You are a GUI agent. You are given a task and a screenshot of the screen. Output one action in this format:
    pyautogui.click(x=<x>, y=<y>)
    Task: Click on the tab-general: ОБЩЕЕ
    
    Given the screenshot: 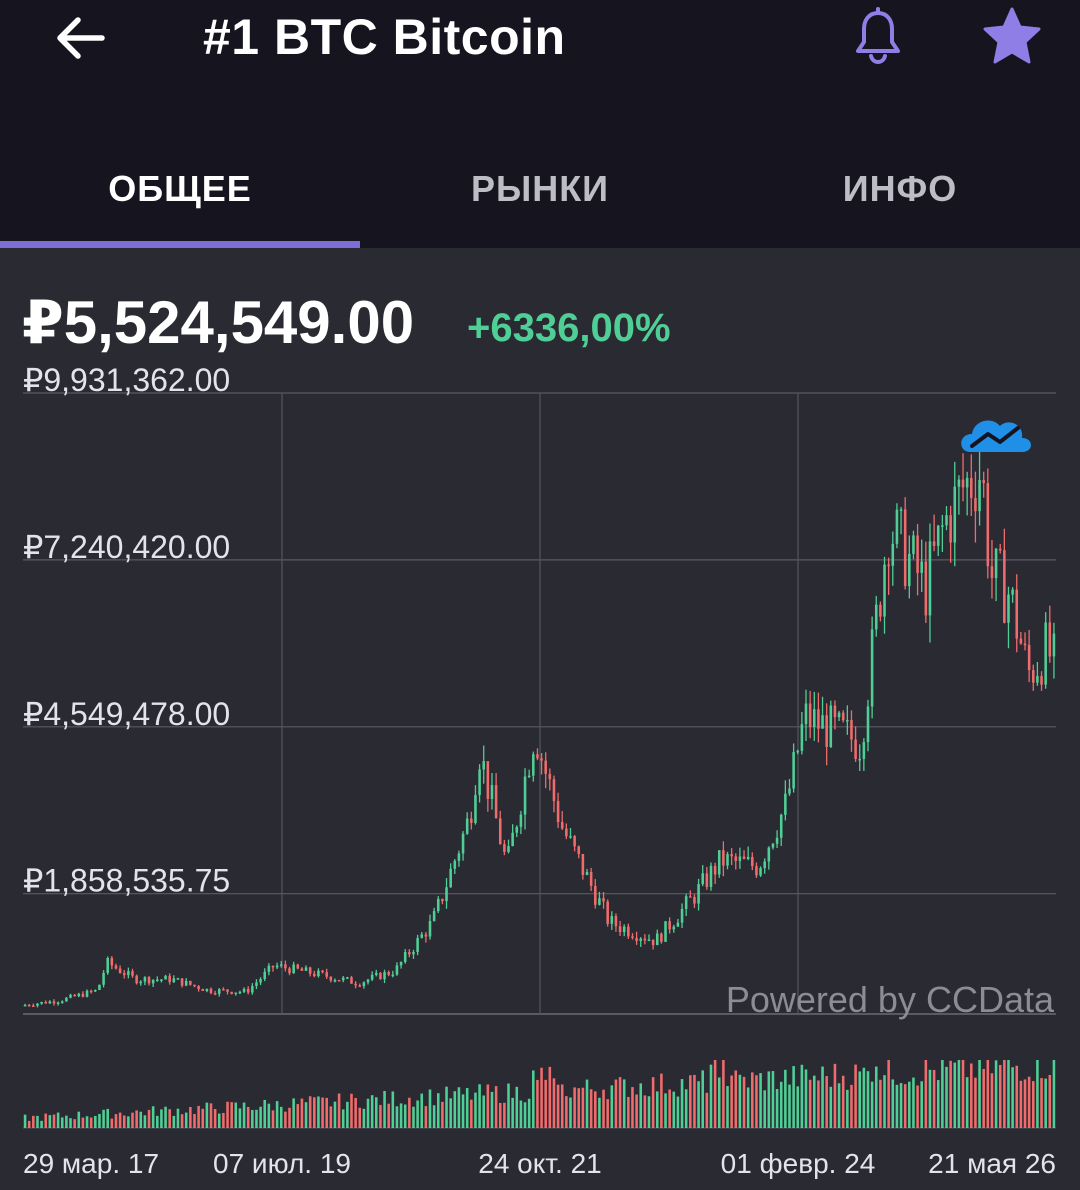 What is the action you would take?
    pyautogui.click(x=180, y=189)
    